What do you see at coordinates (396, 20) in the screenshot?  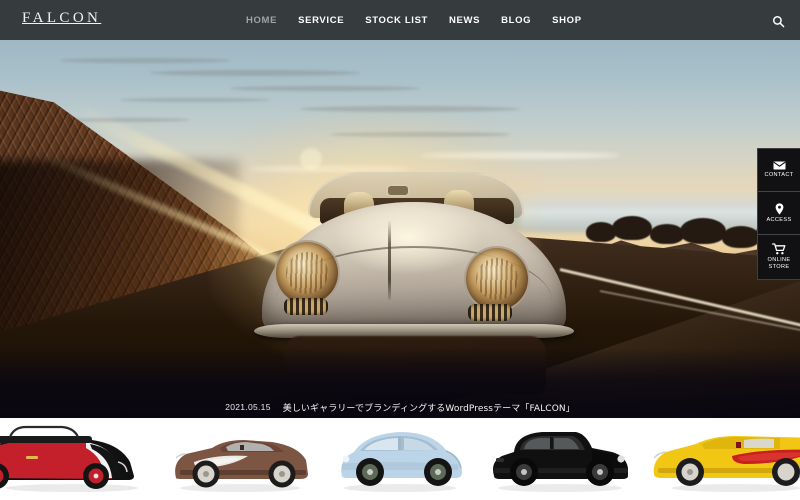 I see `nav-item-stock-list: STOCK LIST` at bounding box center [396, 20].